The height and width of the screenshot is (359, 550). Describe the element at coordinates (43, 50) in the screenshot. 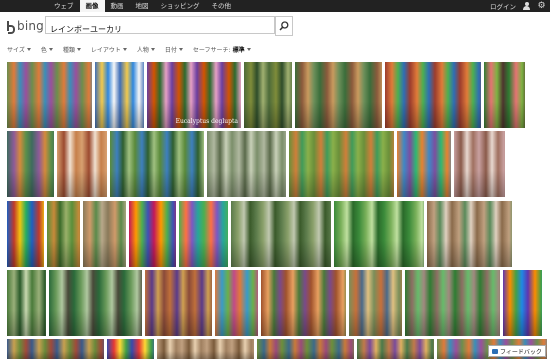

I see `filter-color-label: 色` at that location.